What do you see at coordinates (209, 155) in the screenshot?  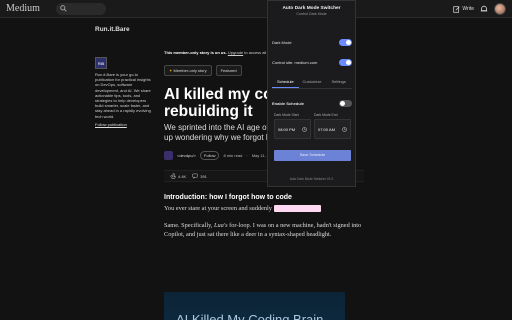 I see `follow-author-button: Follow` at bounding box center [209, 155].